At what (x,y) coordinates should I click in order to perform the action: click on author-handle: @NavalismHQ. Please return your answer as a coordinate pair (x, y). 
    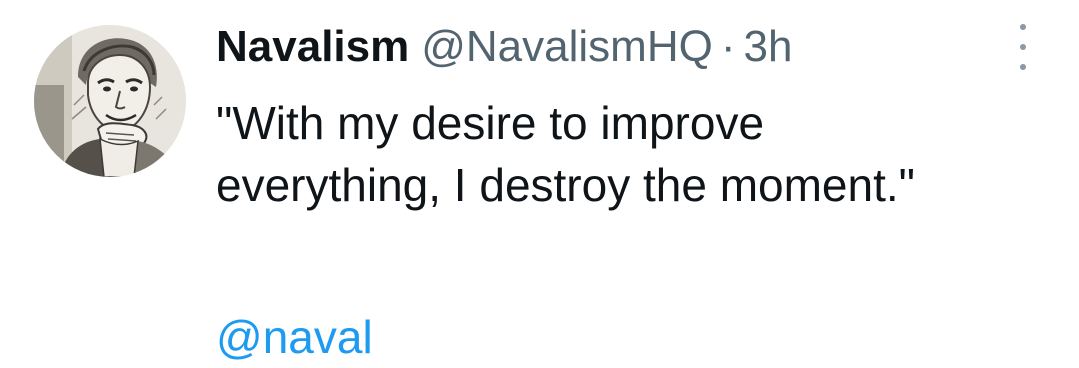
    Looking at the image, I should click on (567, 47).